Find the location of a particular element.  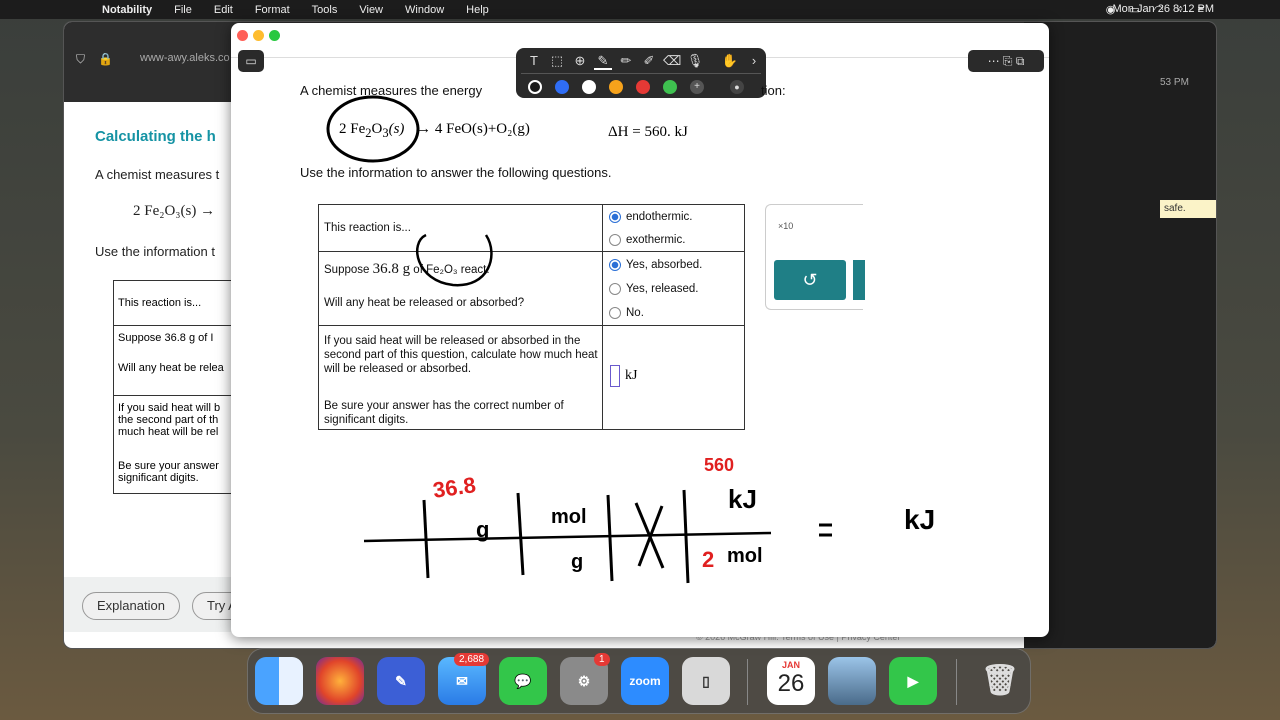

aleks-row-text: significant digits. is located at coordinates (158, 478).